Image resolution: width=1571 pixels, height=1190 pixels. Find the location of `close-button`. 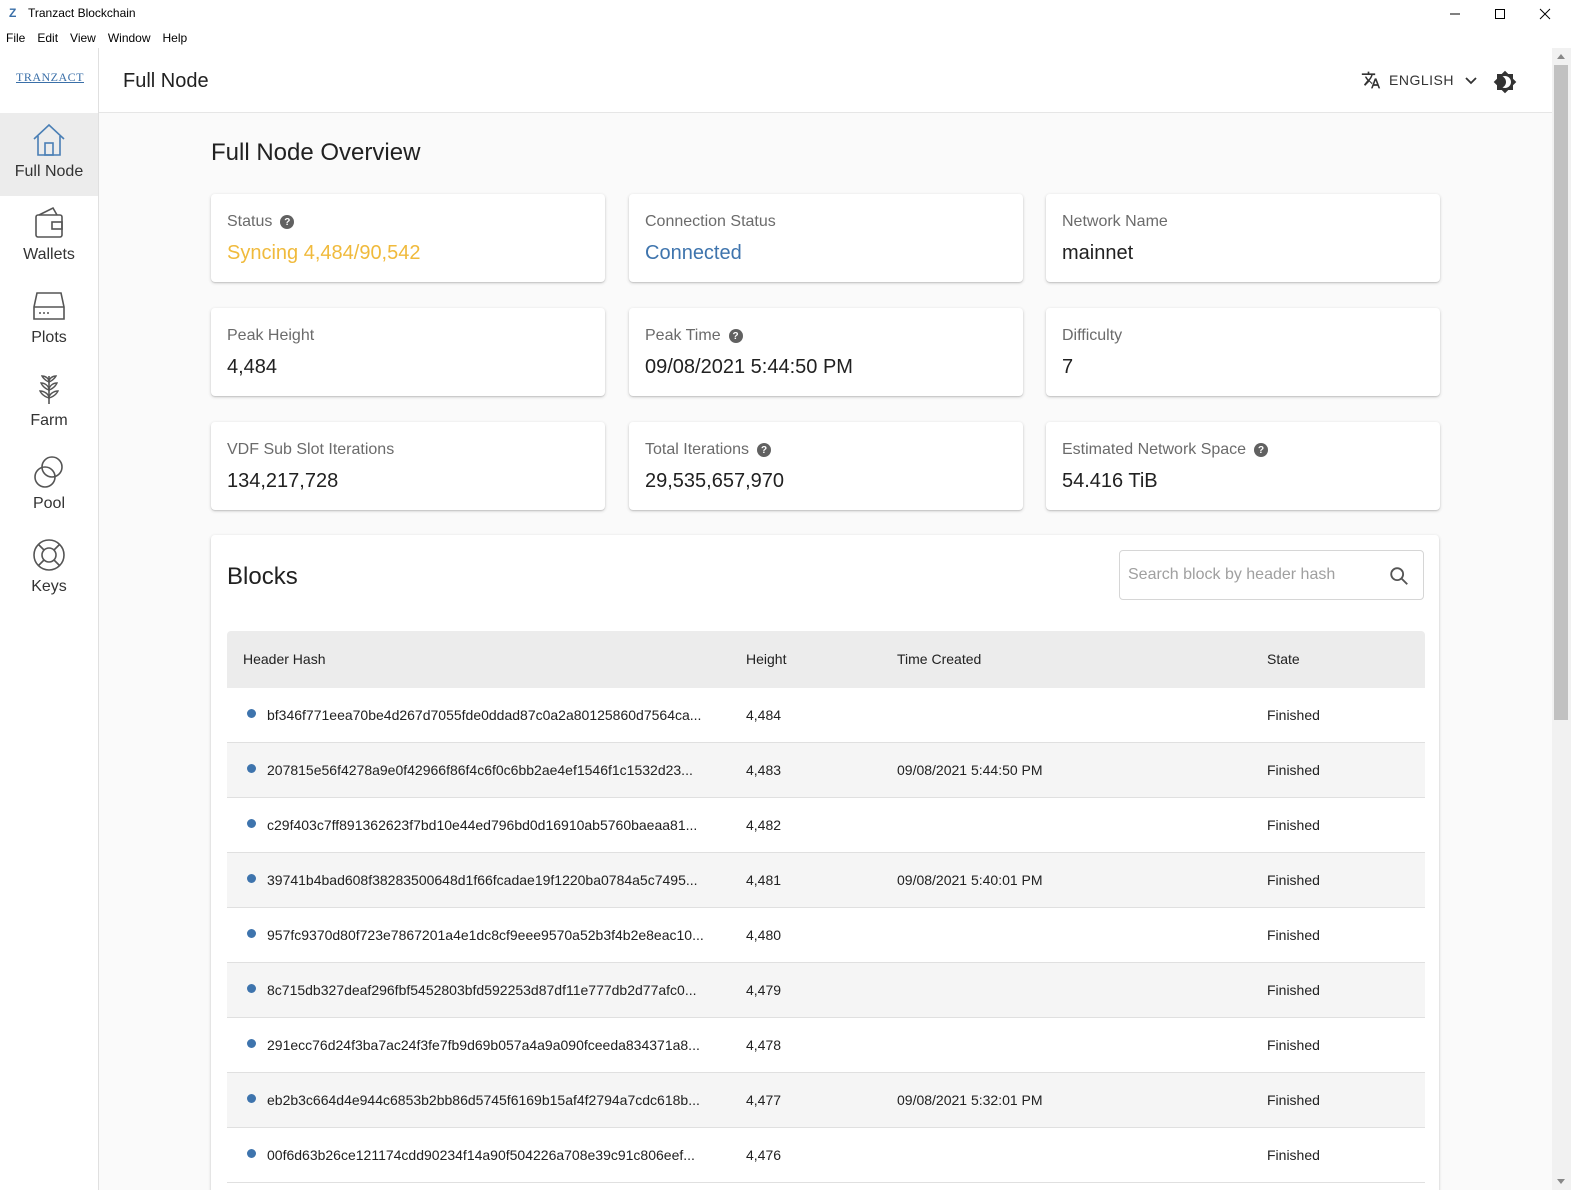

close-button is located at coordinates (1545, 14).